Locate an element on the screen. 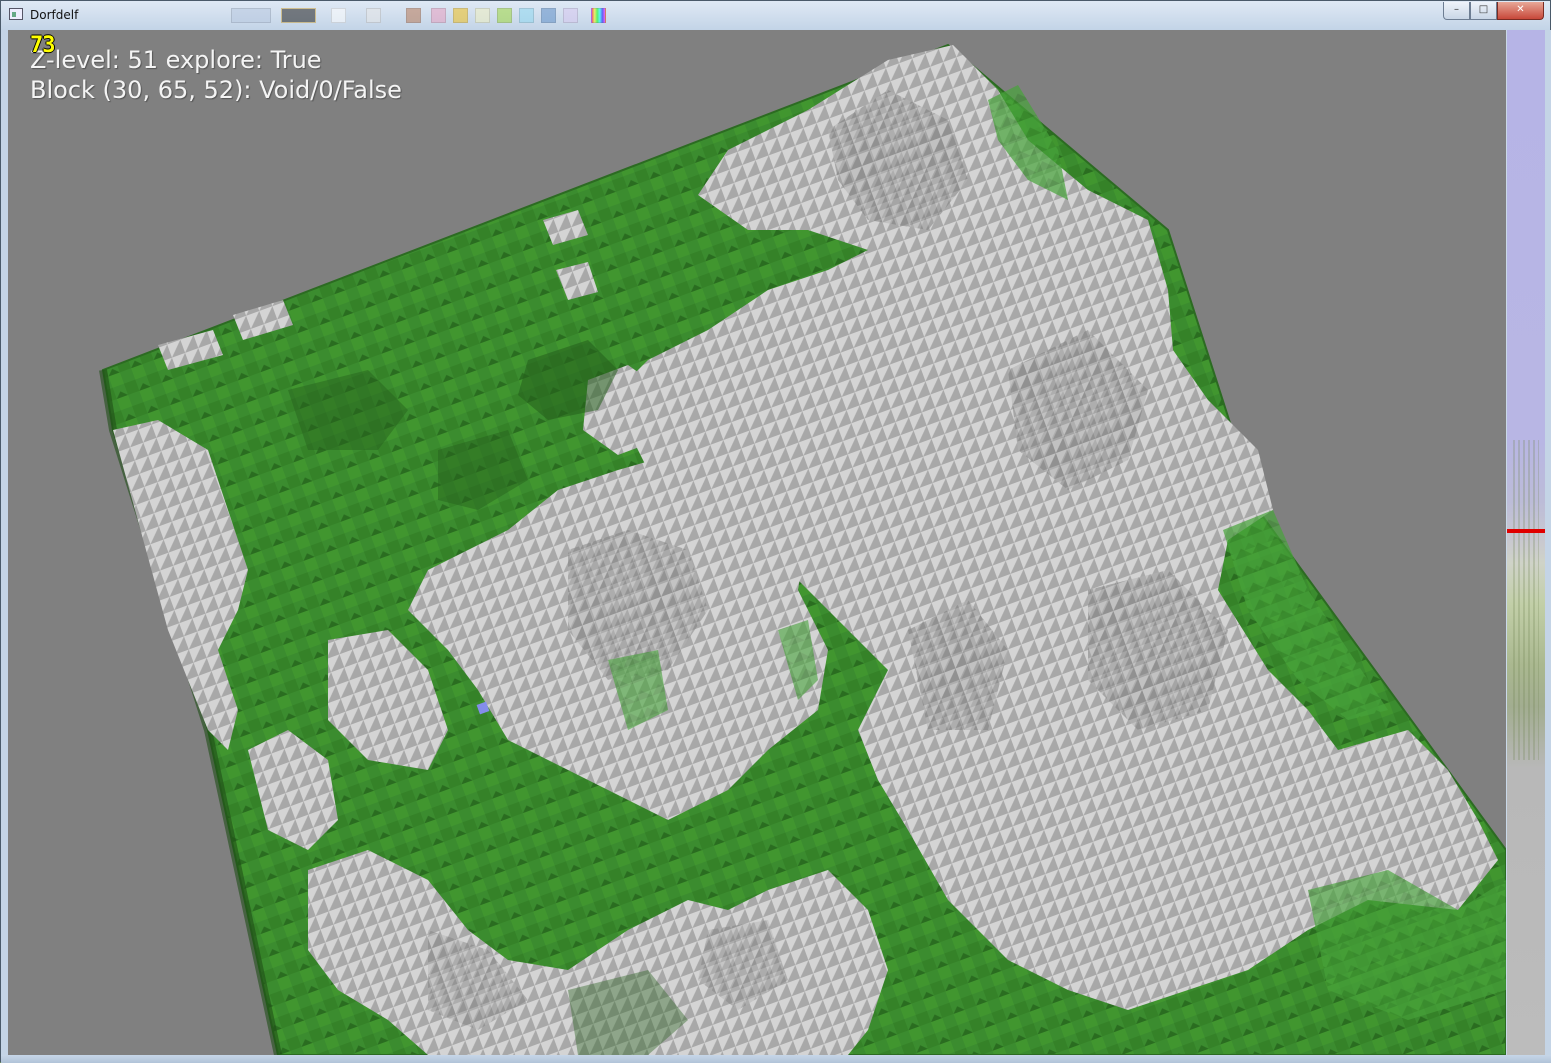 This screenshot has height=1063, width=1551. minimize-button: – is located at coordinates (1456, 11).